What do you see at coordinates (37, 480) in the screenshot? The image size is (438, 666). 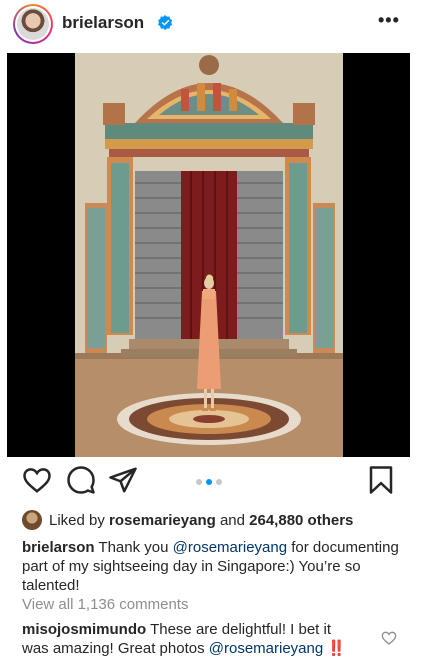 I see `heart-icon` at bounding box center [37, 480].